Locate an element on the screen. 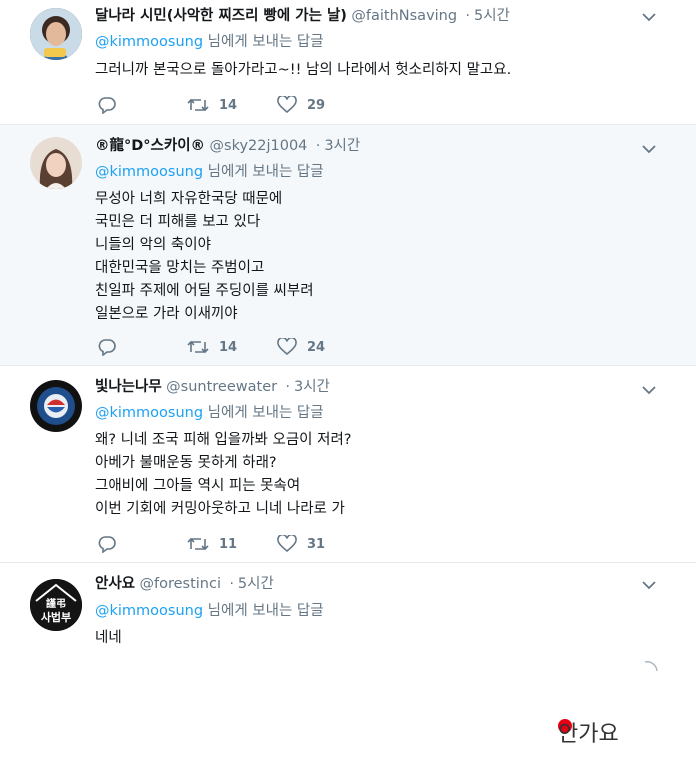 Image resolution: width=696 pixels, height=771 pixels. like-count: 31 is located at coordinates (316, 544).